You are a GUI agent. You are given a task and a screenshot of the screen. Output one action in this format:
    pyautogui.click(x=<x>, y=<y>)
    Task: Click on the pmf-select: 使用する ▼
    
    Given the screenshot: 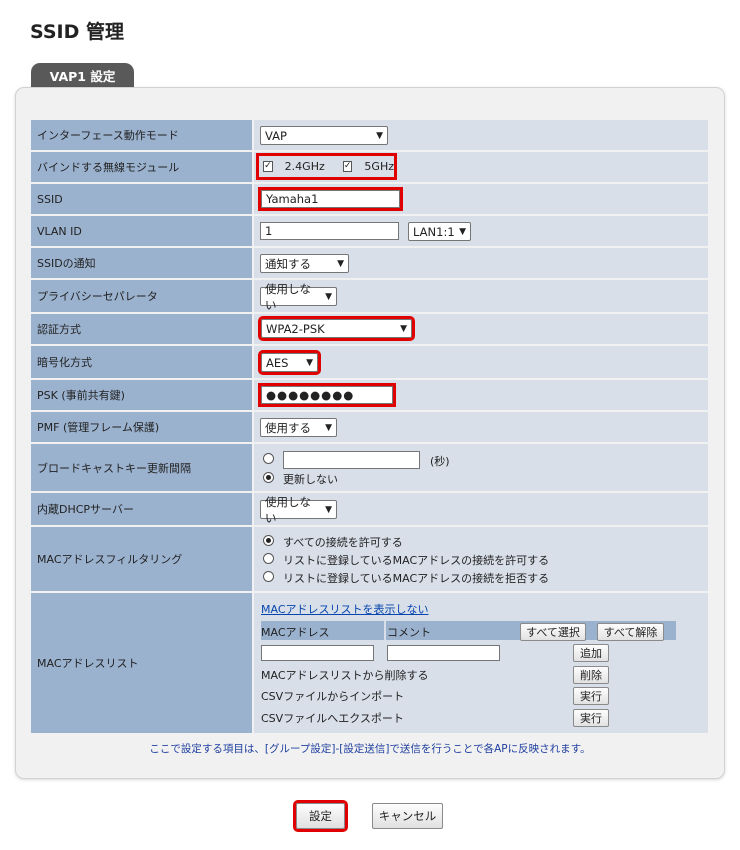 What is the action you would take?
    pyautogui.click(x=298, y=427)
    